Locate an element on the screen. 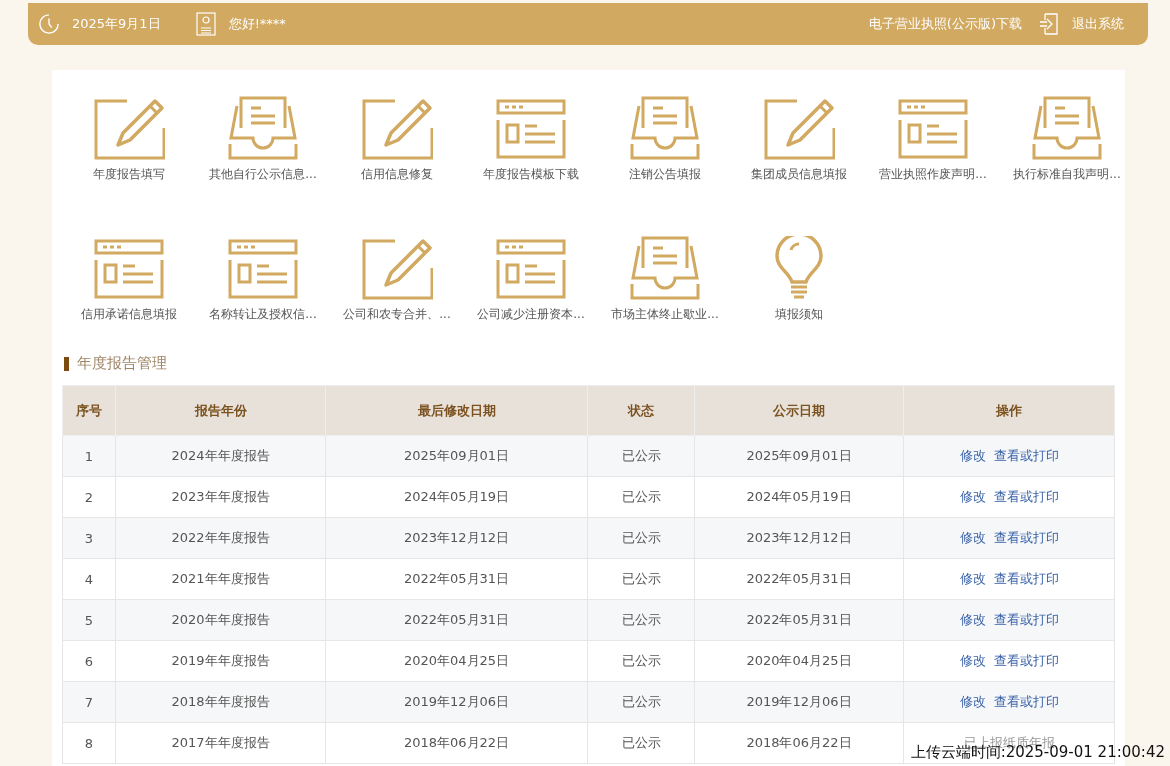 This screenshot has width=1170, height=766. shortcut-label: 年度报告模板下载 is located at coordinates (531, 174).